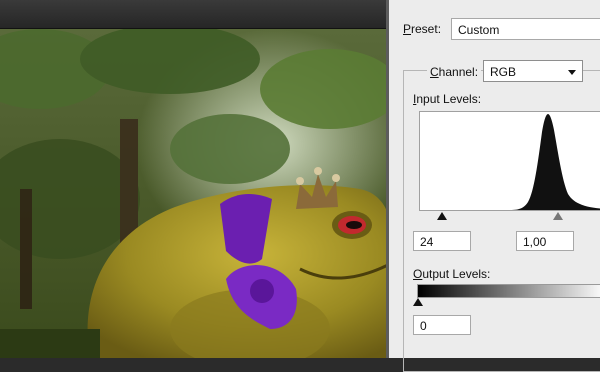 Image resolution: width=600 pixels, height=372 pixels. Describe the element at coordinates (545, 241) in the screenshot. I see `input-gamma-field: 1,00` at that location.